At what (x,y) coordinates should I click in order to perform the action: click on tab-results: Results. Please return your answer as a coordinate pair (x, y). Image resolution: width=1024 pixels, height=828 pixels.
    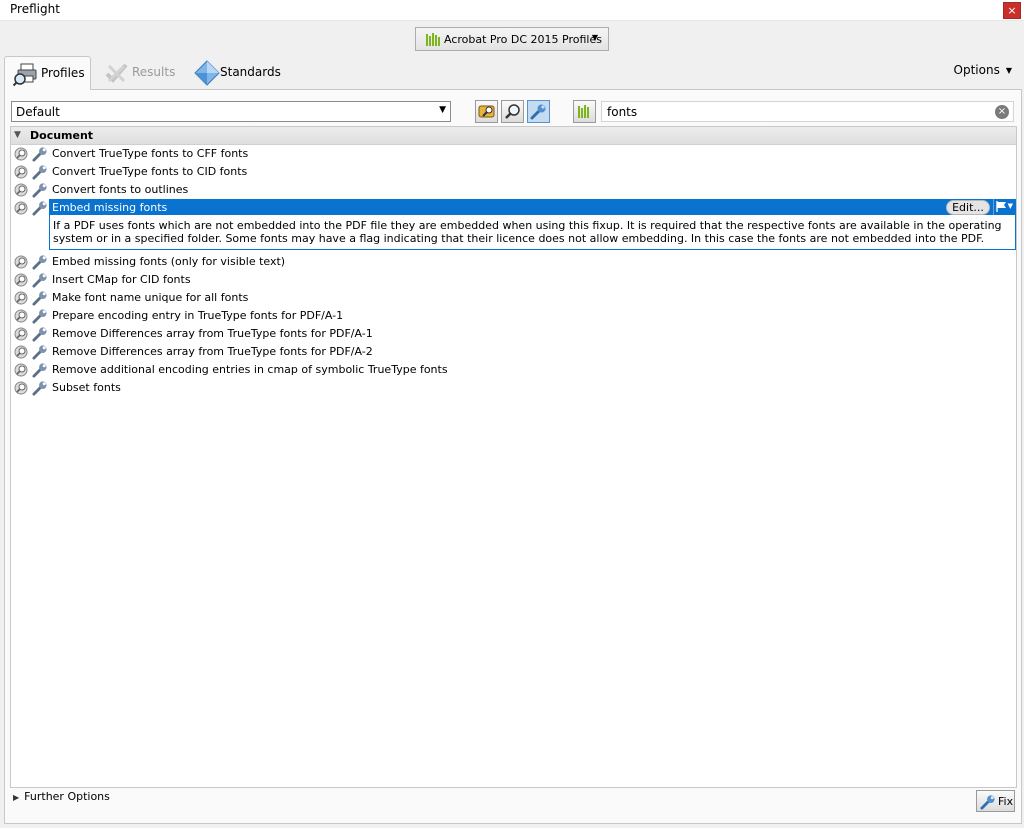
    Looking at the image, I should click on (136, 73).